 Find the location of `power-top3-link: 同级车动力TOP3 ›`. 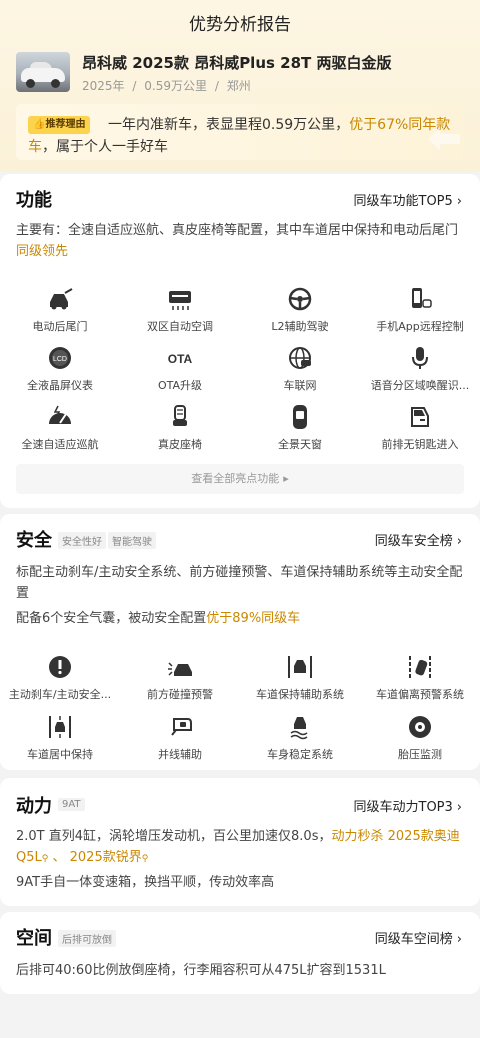

power-top3-link: 同级车动力TOP3 › is located at coordinates (408, 805).